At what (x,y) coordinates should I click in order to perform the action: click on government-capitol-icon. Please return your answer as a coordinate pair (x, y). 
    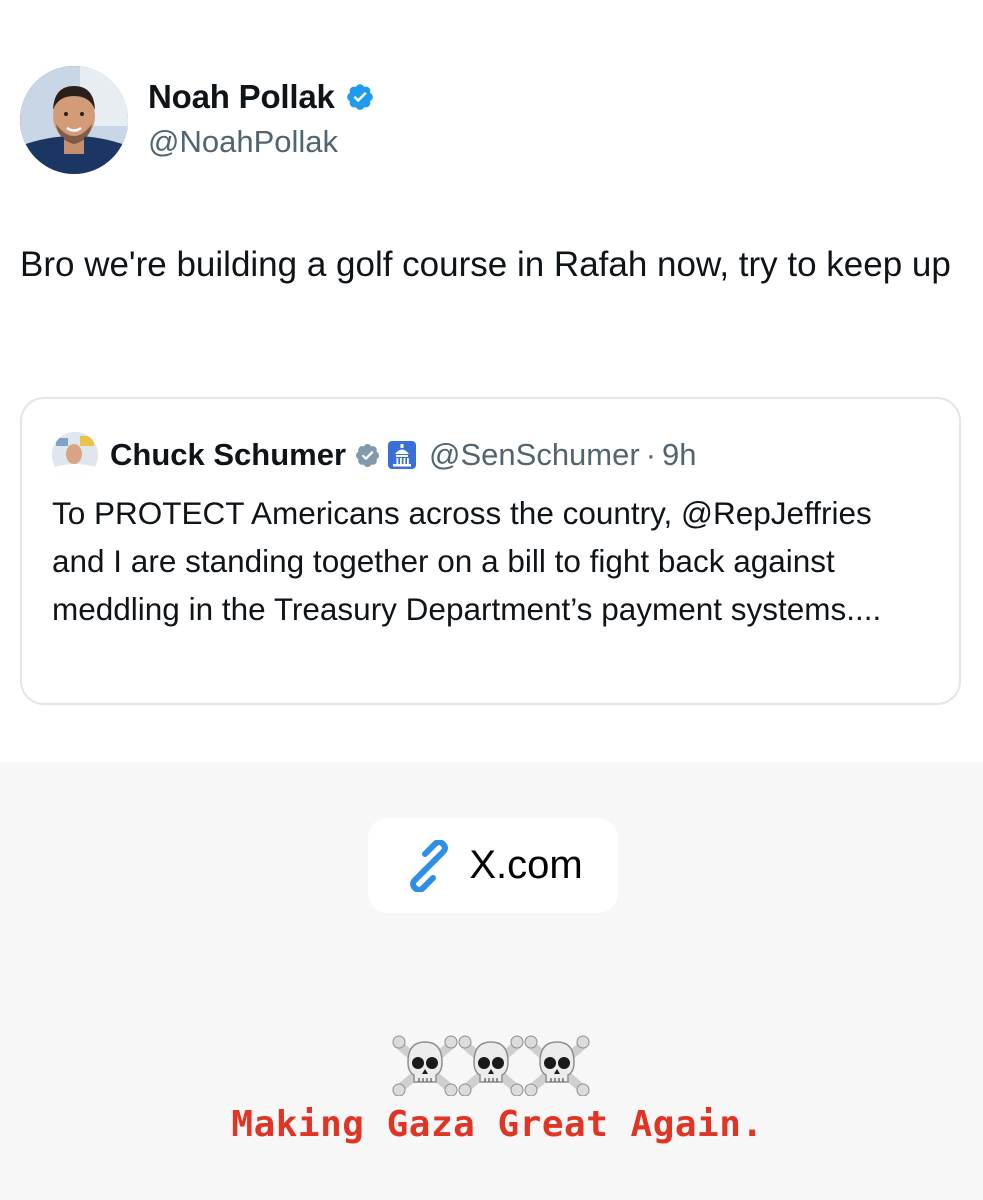
    Looking at the image, I should click on (402, 455).